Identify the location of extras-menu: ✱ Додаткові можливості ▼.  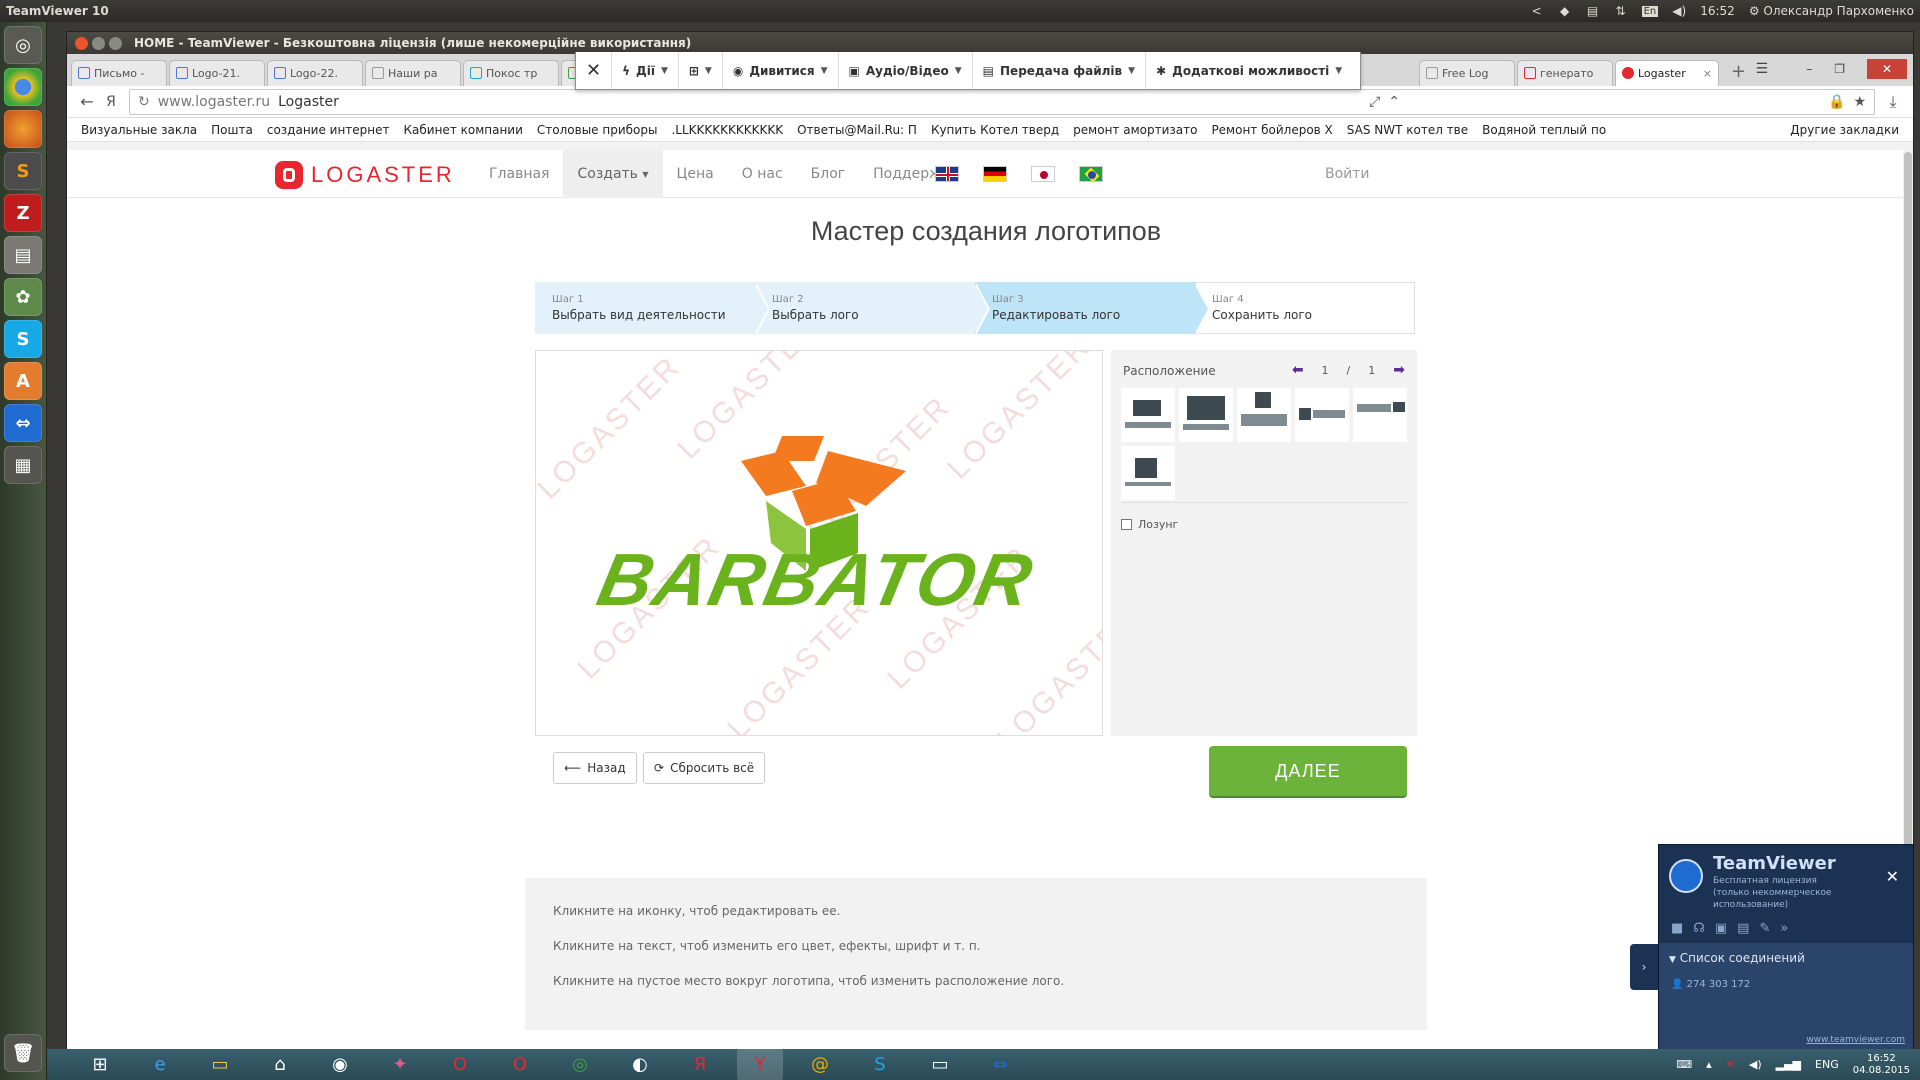
(1249, 70).